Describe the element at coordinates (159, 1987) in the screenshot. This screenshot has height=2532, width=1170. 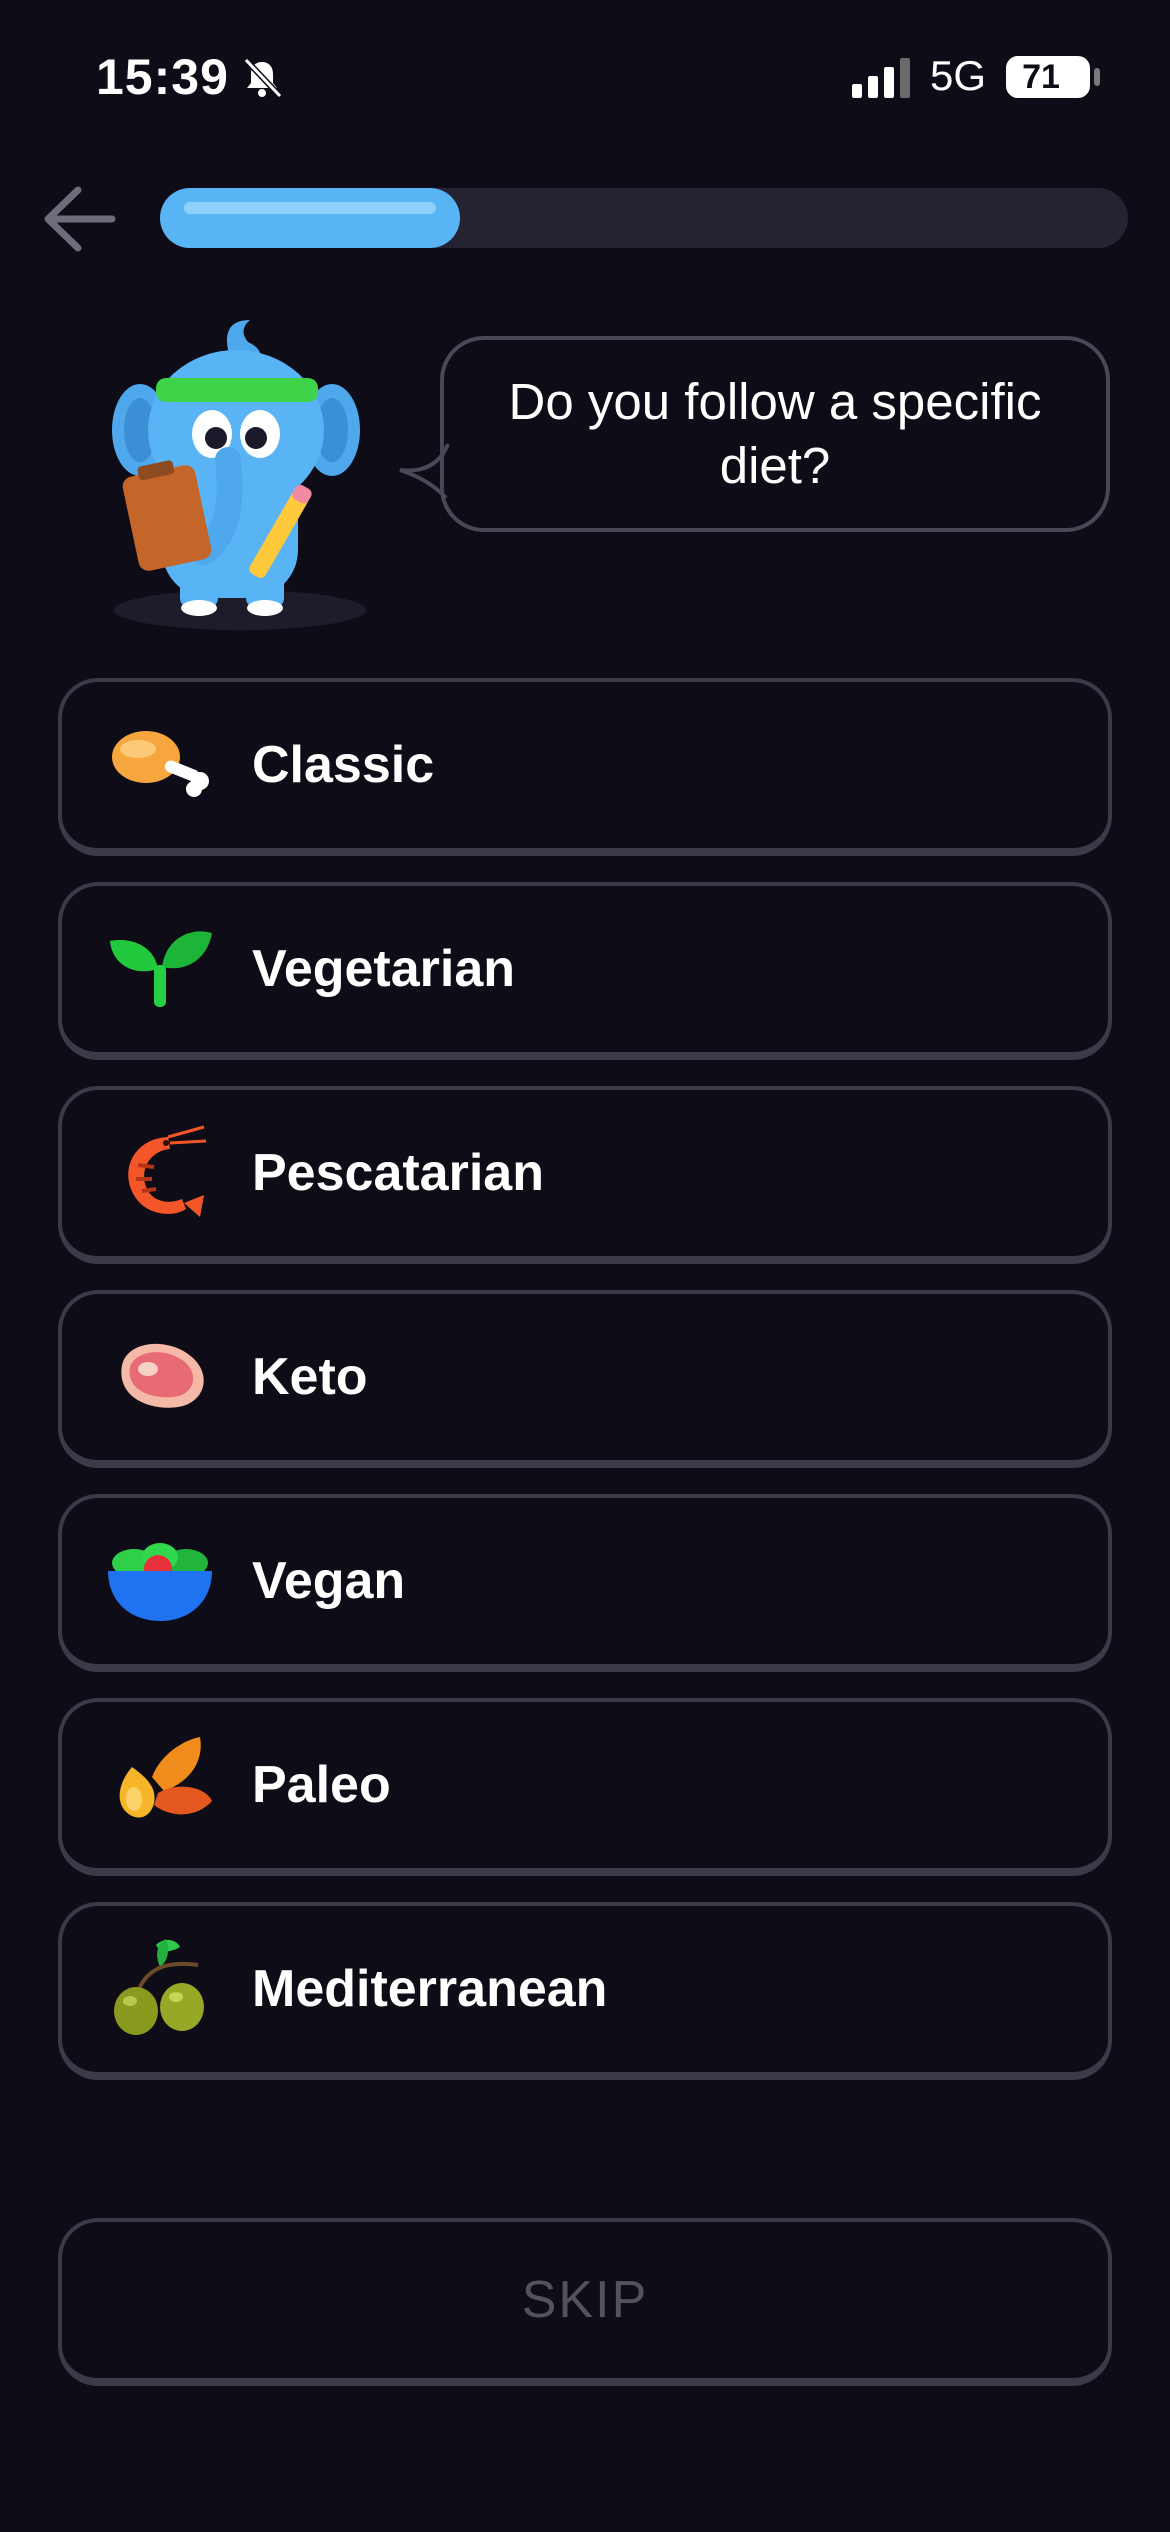
I see `olives-icon` at that location.